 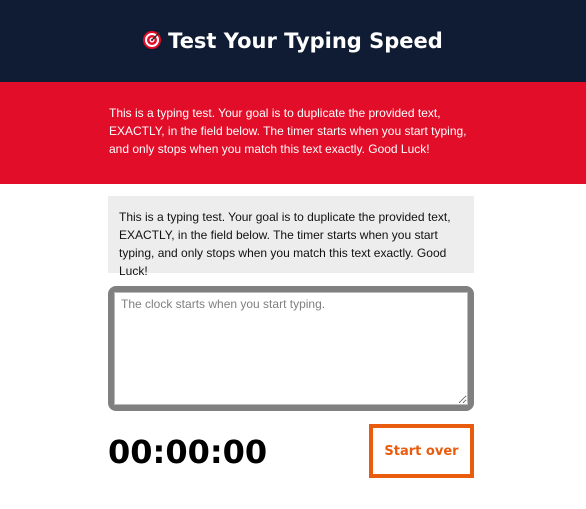 What do you see at coordinates (421, 451) in the screenshot?
I see `start-over-button: Start over` at bounding box center [421, 451].